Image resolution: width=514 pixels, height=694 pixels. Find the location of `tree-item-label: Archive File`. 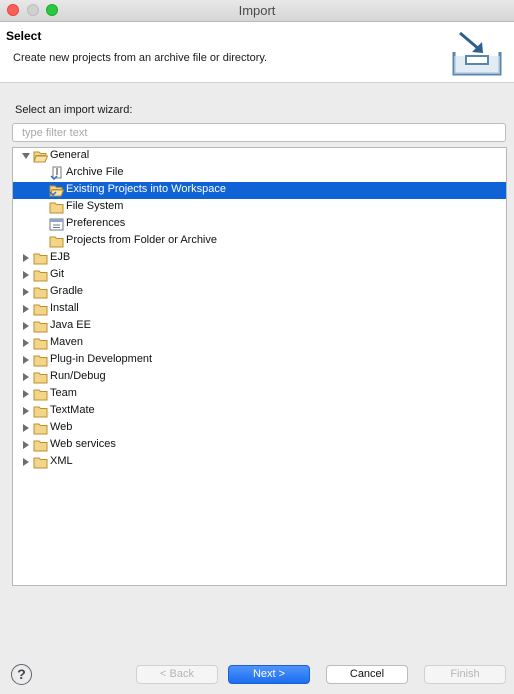

tree-item-label: Archive File is located at coordinates (95, 172).